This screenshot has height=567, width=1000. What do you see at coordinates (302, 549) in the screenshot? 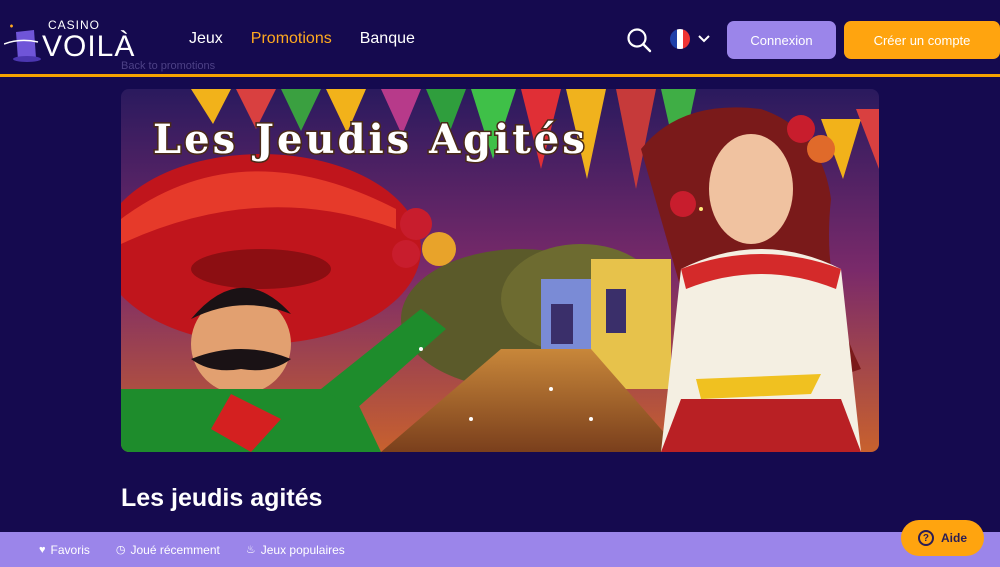
I see `popular-games-label: Jeux populaires` at bounding box center [302, 549].